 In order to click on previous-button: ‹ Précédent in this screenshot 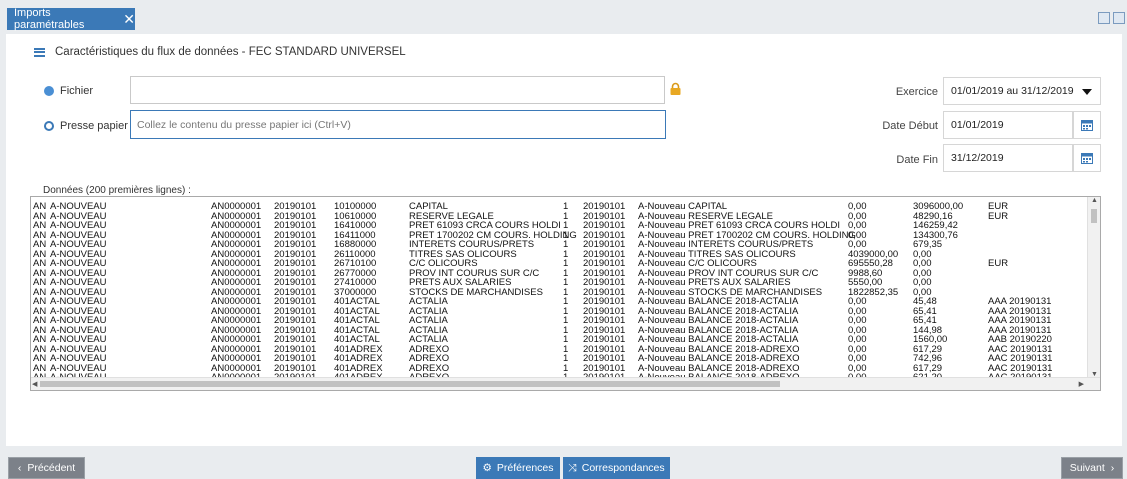, I will do `click(46, 468)`.